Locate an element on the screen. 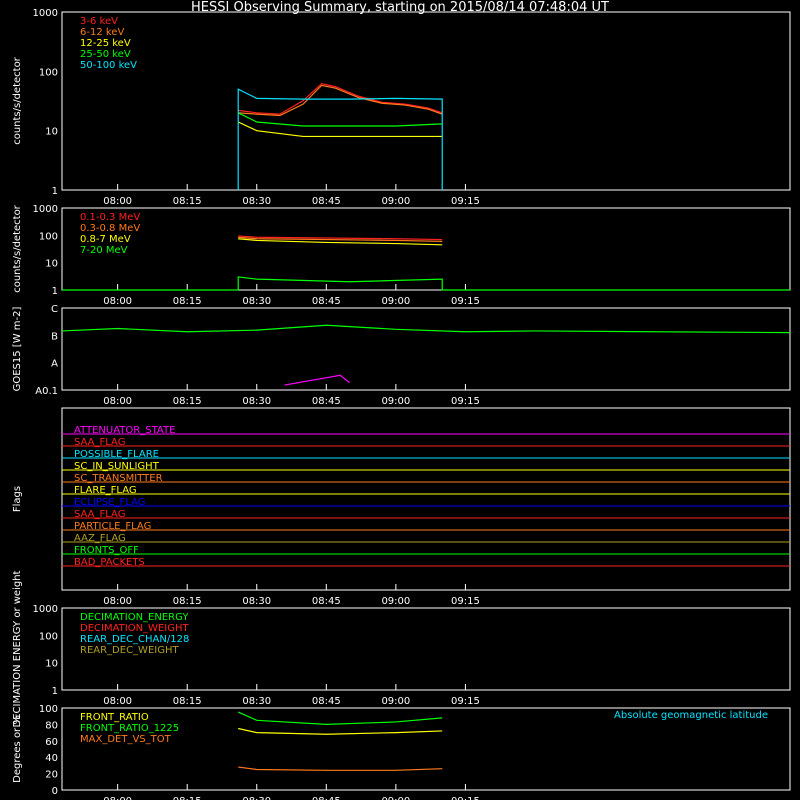 The height and width of the screenshot is (800, 800). flag-label: ECLIPSE_FLAG is located at coordinates (109, 502).